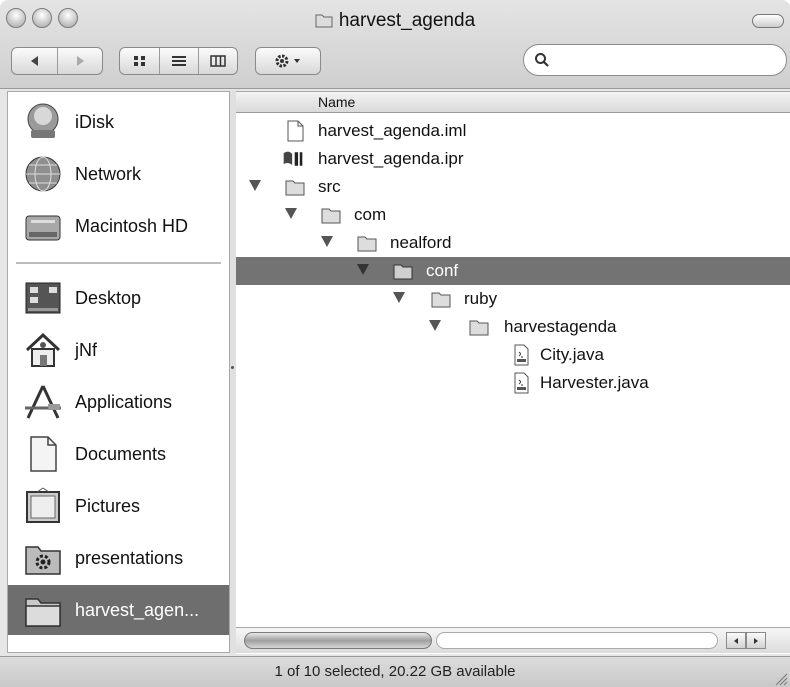 Image resolution: width=790 pixels, height=687 pixels. Describe the element at coordinates (43, 350) in the screenshot. I see `home-icon` at that location.